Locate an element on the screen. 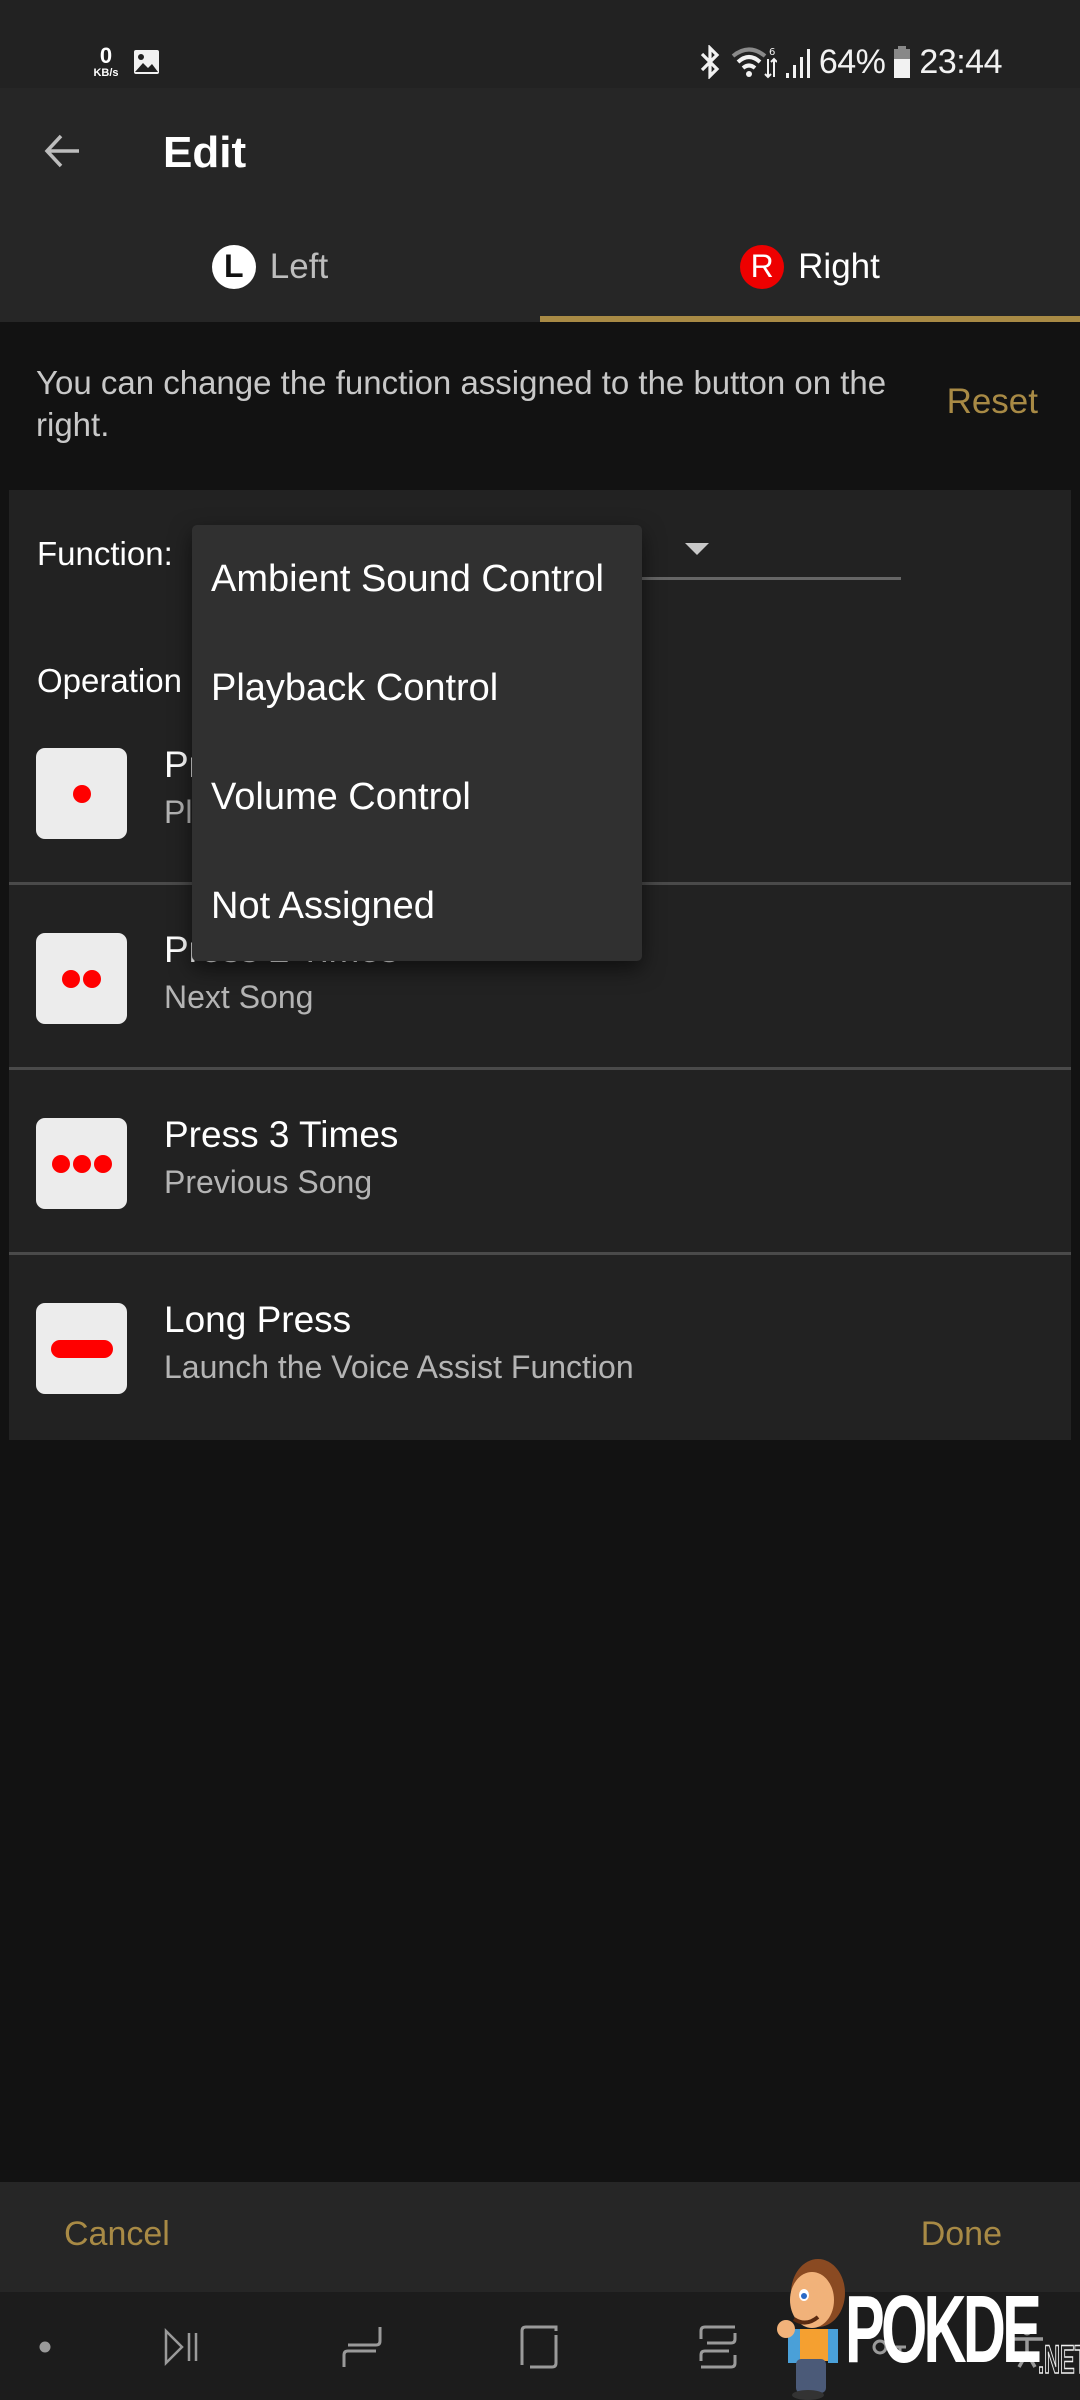 Image resolution: width=1080 pixels, height=2400 pixels. nav-dot-button is located at coordinates (45, 2347).